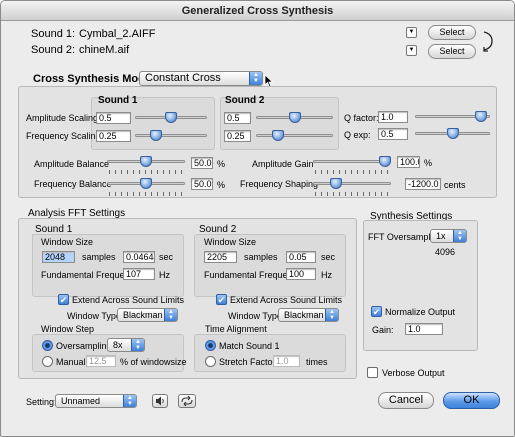 The width and height of the screenshot is (515, 437). I want to click on amp-scaling-1-field: 0.5, so click(113, 118).